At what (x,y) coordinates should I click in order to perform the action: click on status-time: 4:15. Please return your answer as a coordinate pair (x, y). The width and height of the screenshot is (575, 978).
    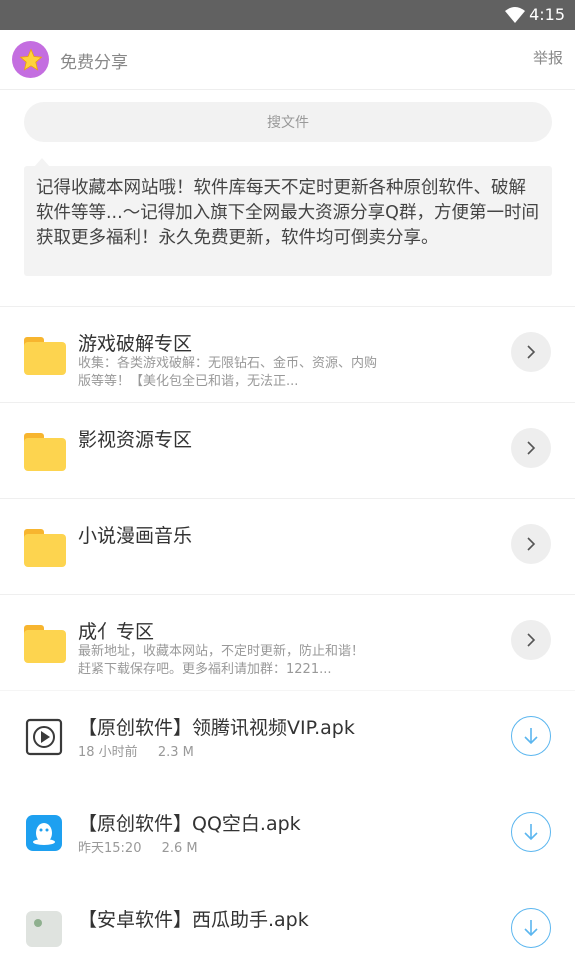
    Looking at the image, I should click on (547, 14).